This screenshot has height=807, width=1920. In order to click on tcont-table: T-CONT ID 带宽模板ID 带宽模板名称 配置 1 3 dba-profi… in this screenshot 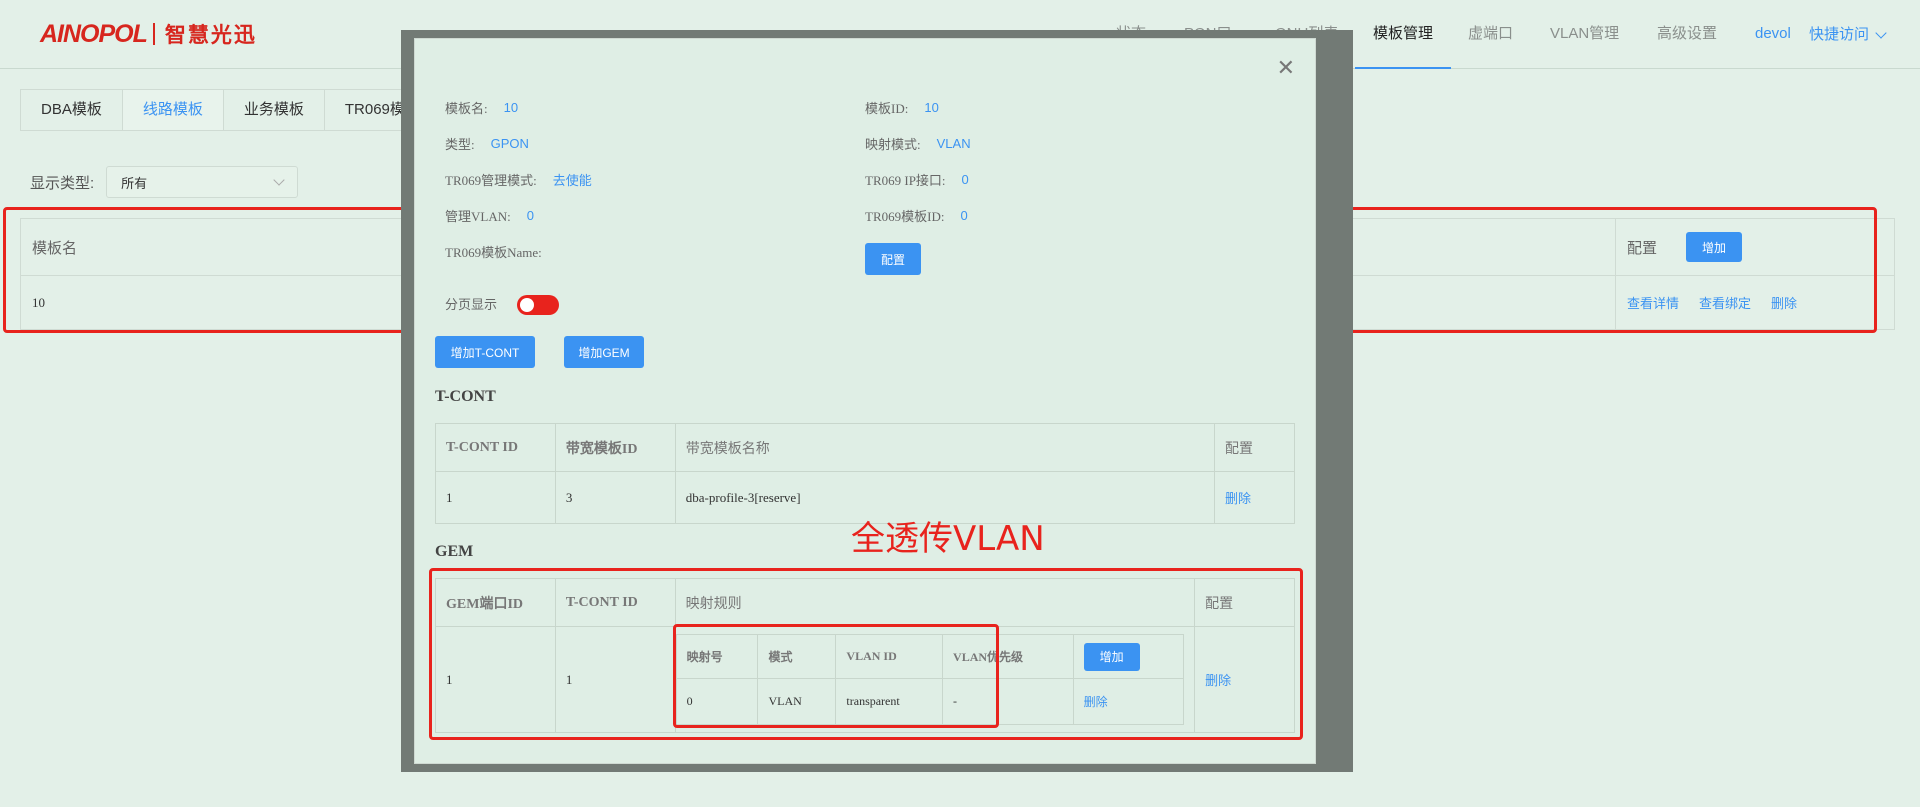, I will do `click(865, 473)`.